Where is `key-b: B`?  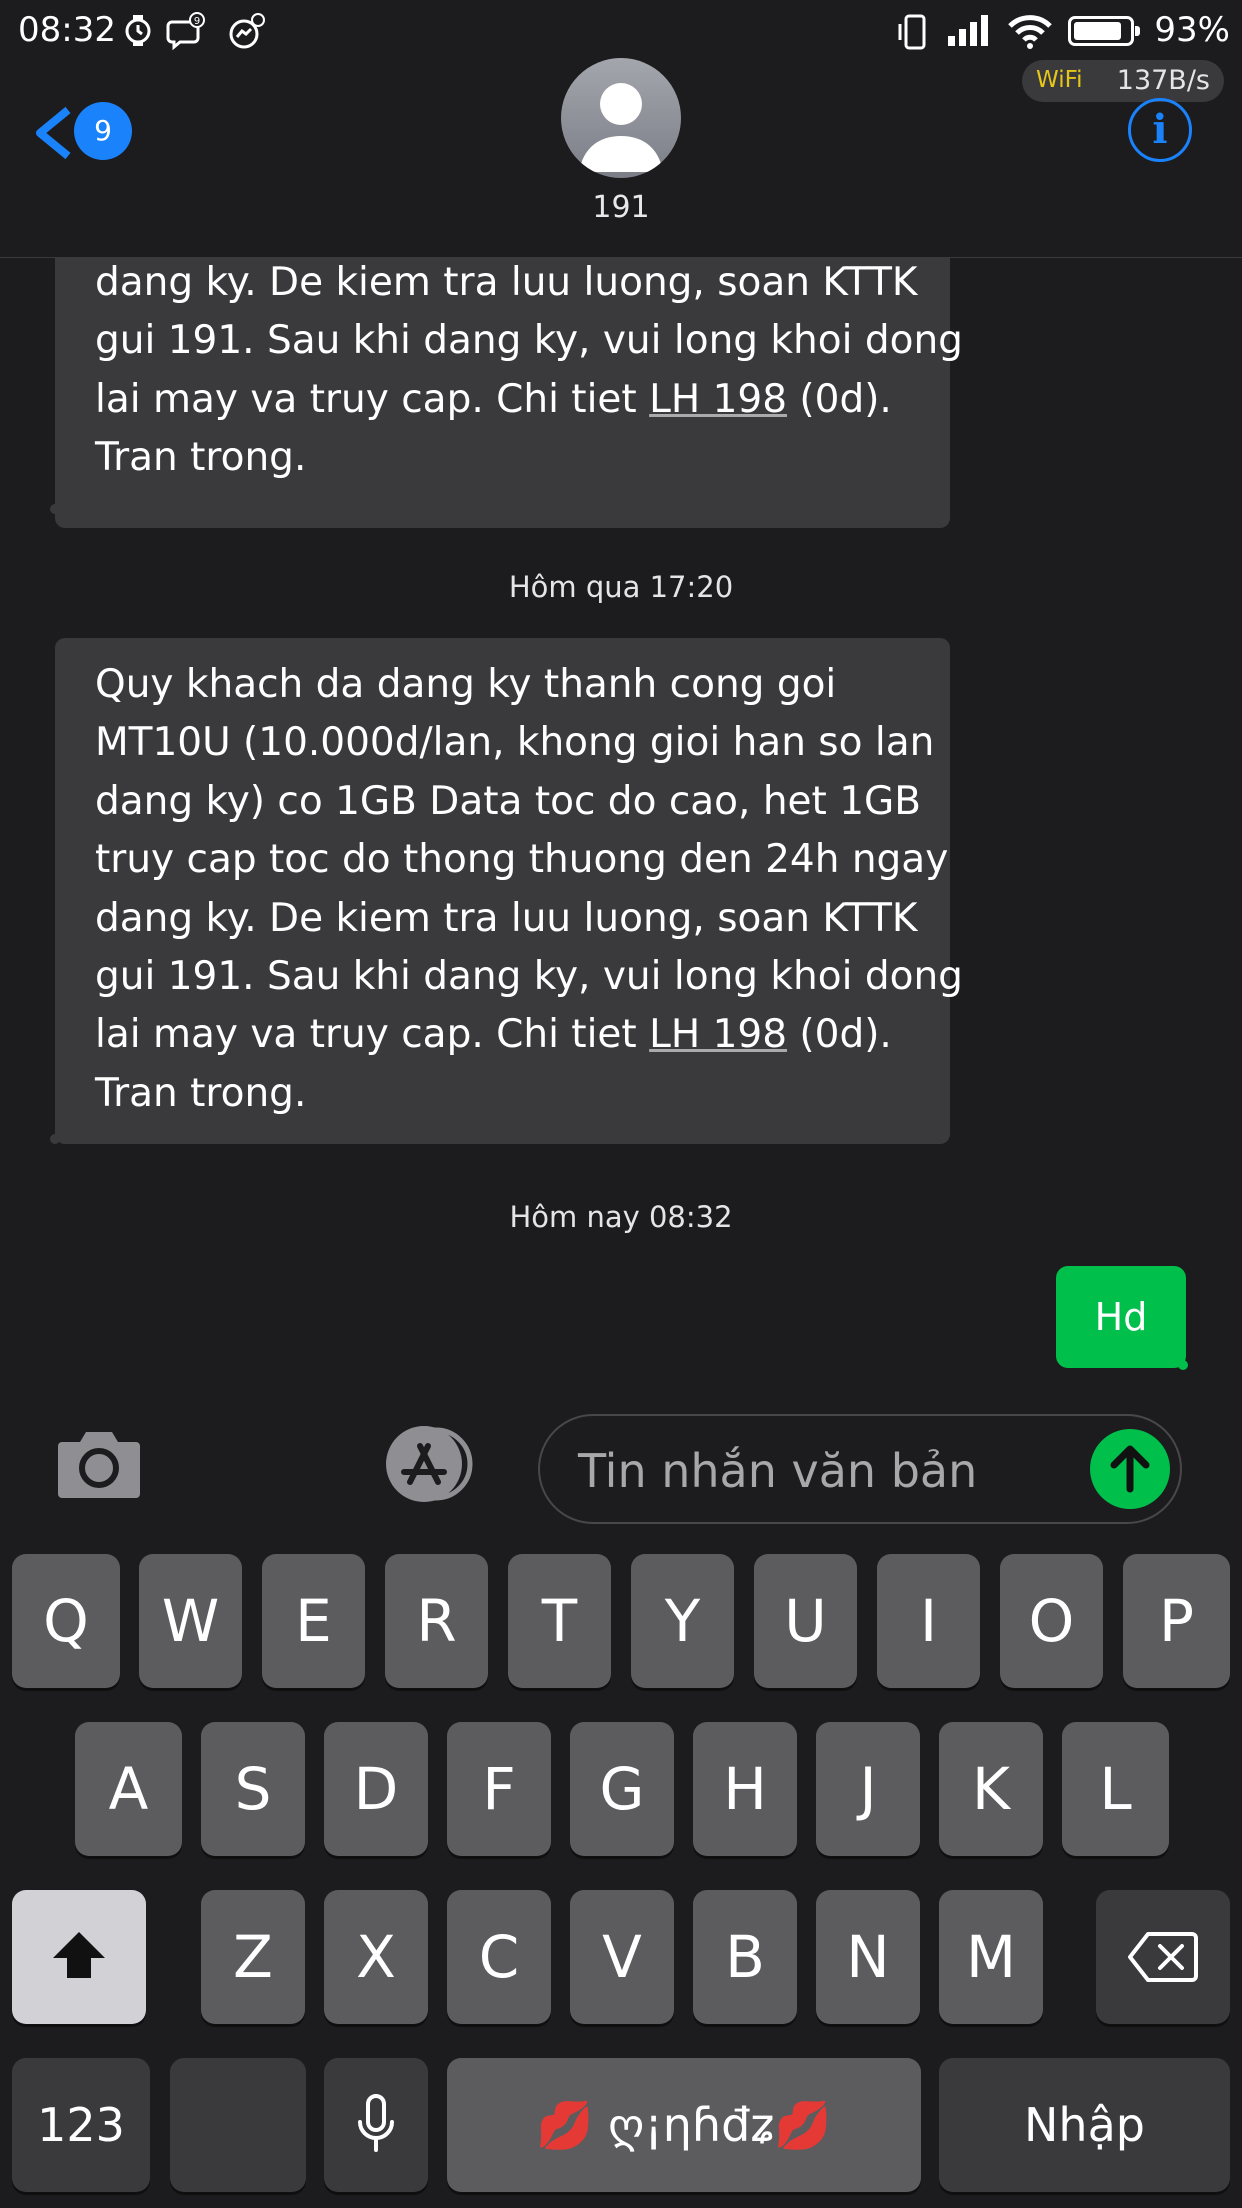
key-b: B is located at coordinates (745, 1957).